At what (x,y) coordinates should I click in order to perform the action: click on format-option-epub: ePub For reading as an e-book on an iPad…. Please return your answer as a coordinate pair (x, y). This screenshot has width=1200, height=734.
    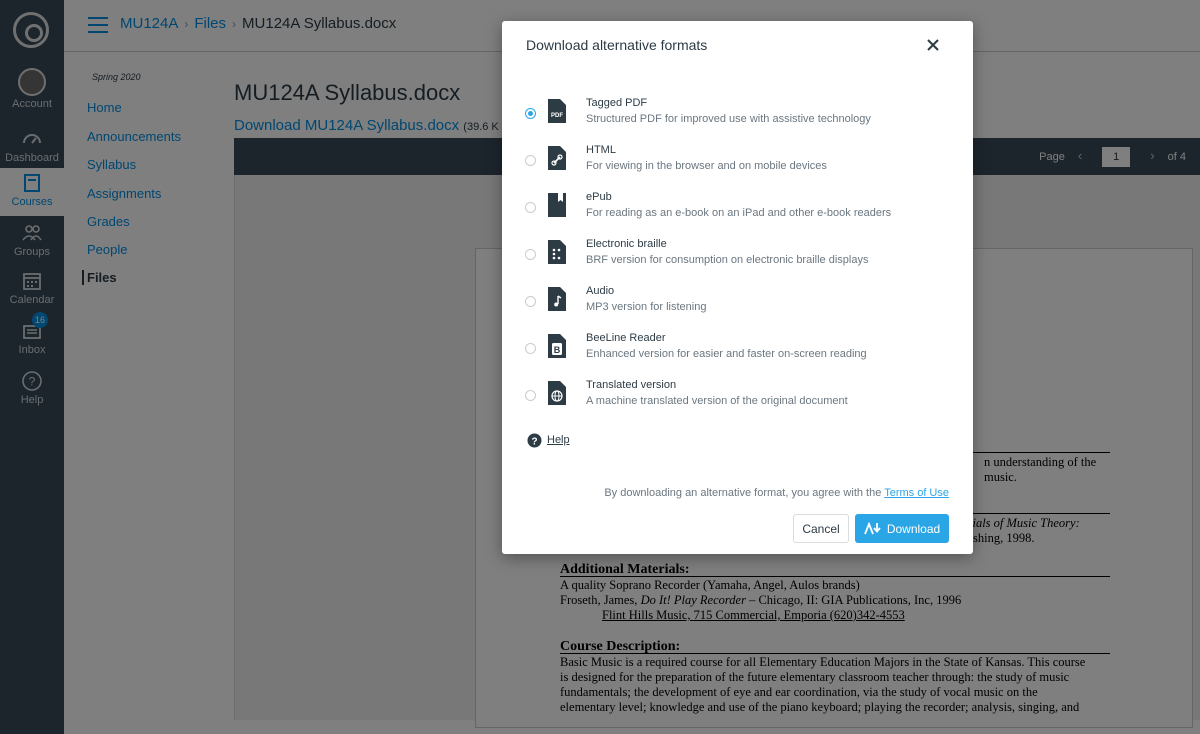
    Looking at the image, I should click on (737, 211).